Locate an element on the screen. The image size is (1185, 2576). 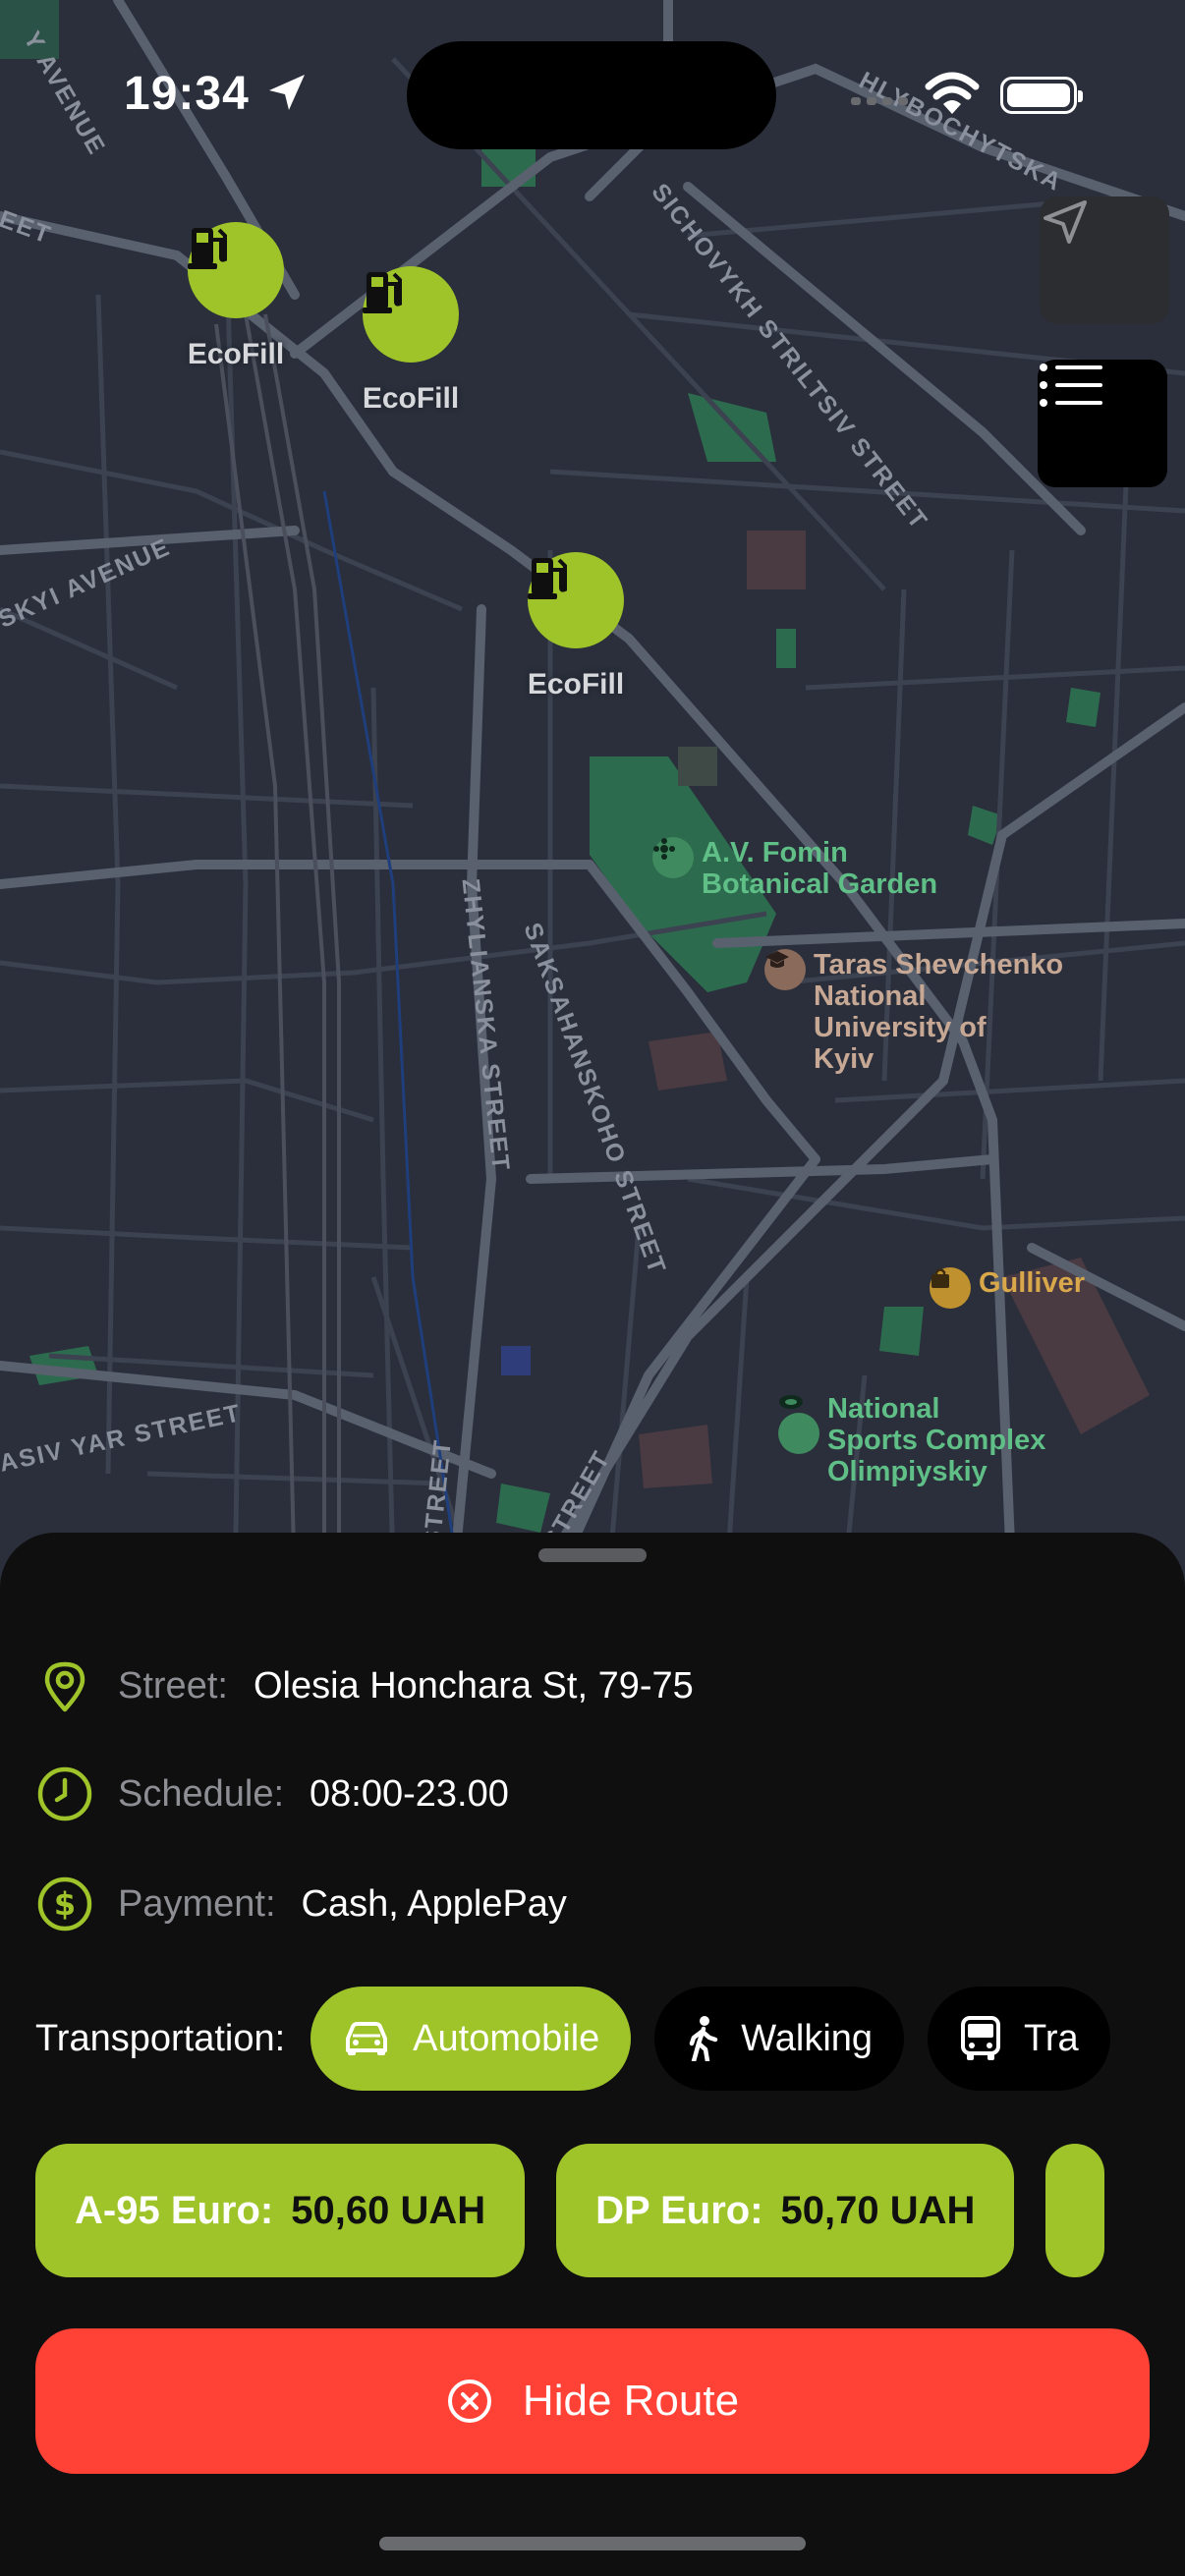
schedule-value: 08:00-23.00 is located at coordinates (410, 1793).